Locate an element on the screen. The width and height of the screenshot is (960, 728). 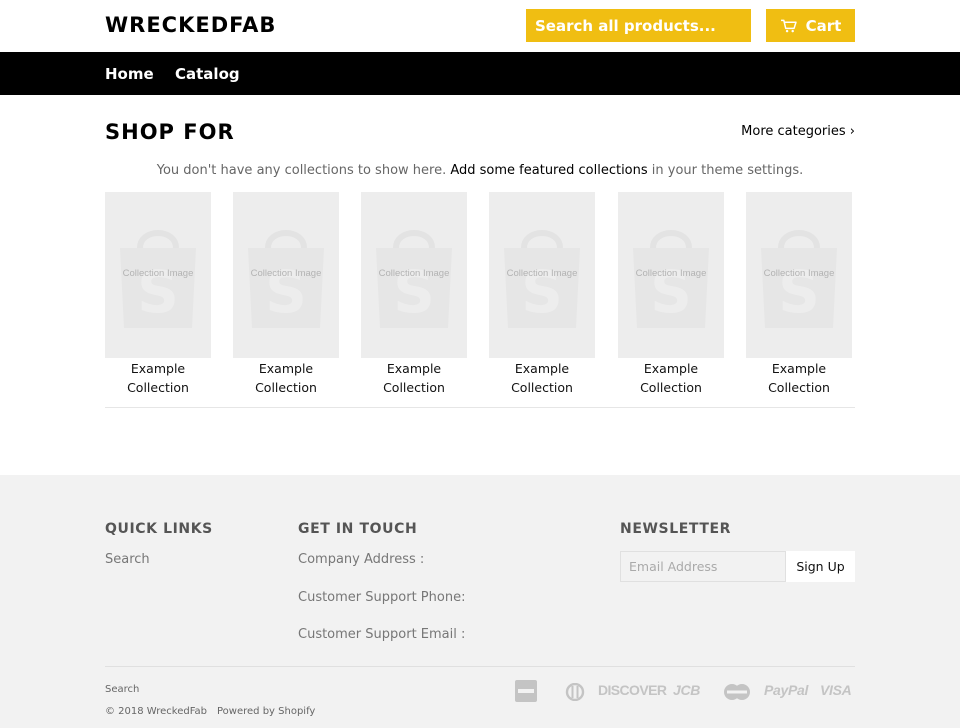
sign-up-button: Sign Up is located at coordinates (820, 566).